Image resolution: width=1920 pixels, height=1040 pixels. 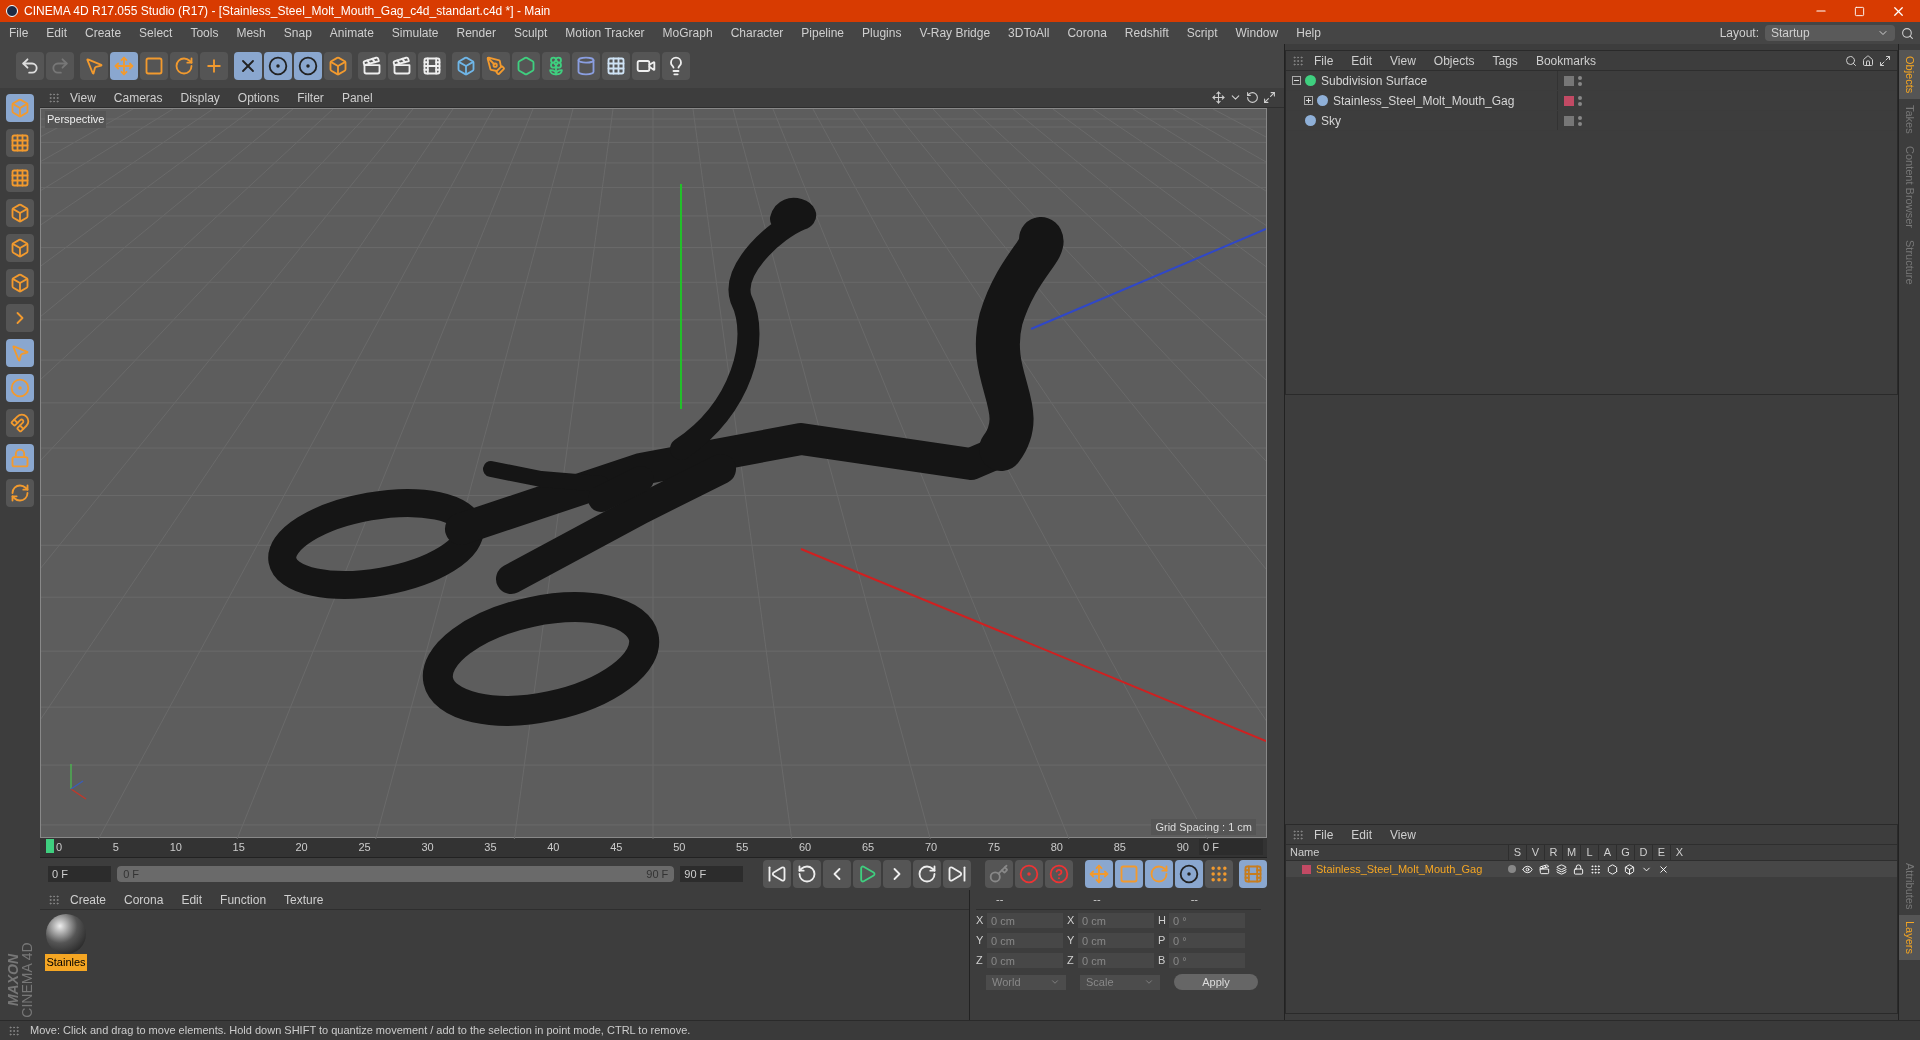 What do you see at coordinates (310, 97) in the screenshot?
I see `menu-item: Filter` at bounding box center [310, 97].